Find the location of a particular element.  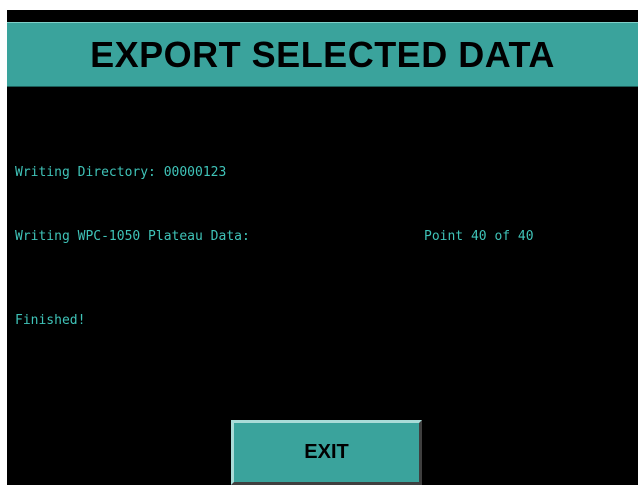

title-bar: EXPORT SELECTED DATA is located at coordinates (322, 54).